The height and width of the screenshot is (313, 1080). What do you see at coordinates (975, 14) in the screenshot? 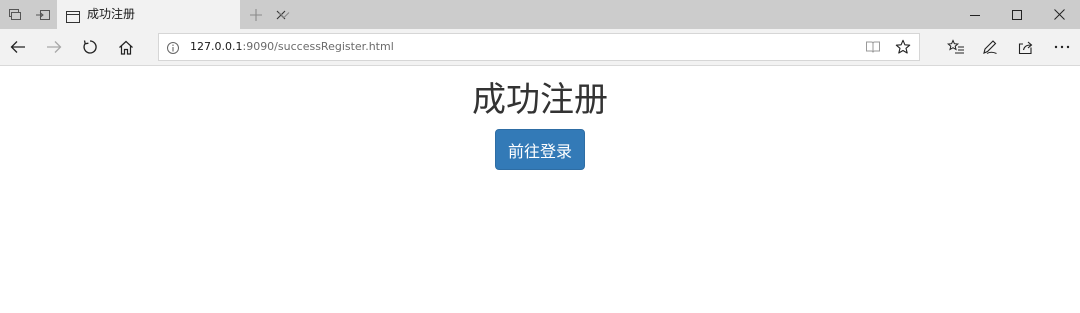
I see `minimize-icon` at bounding box center [975, 14].